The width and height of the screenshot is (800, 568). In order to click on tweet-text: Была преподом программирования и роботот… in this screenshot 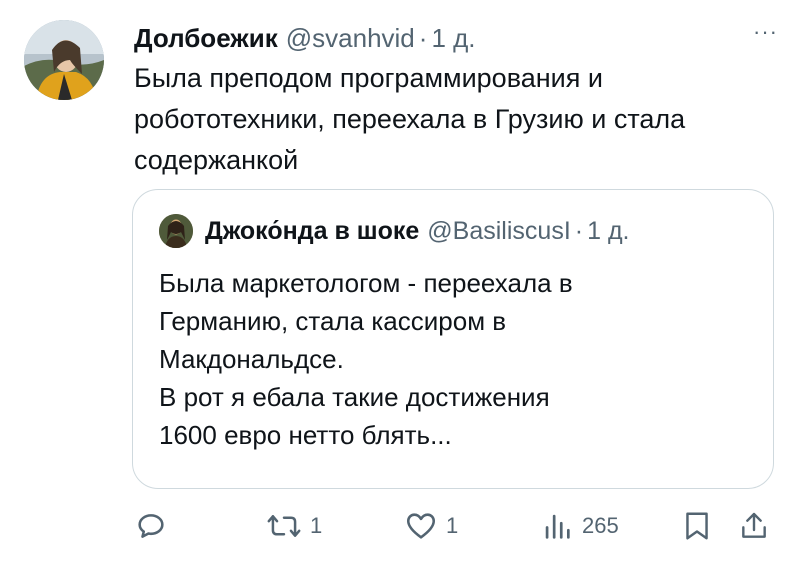, I will do `click(410, 119)`.